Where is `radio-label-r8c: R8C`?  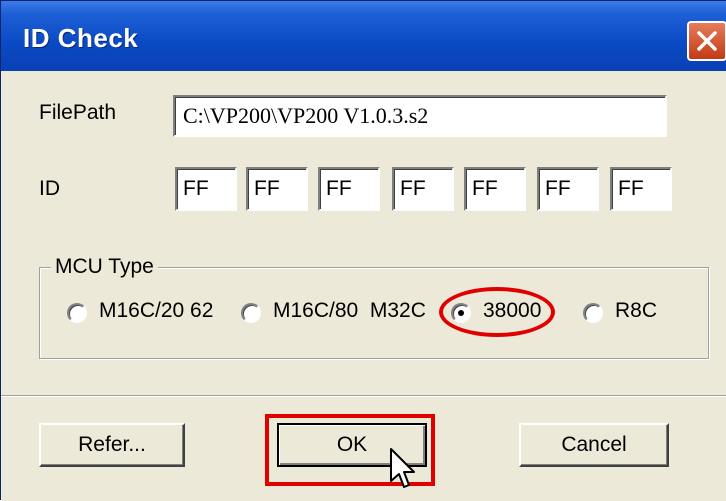
radio-label-r8c: R8C is located at coordinates (636, 311).